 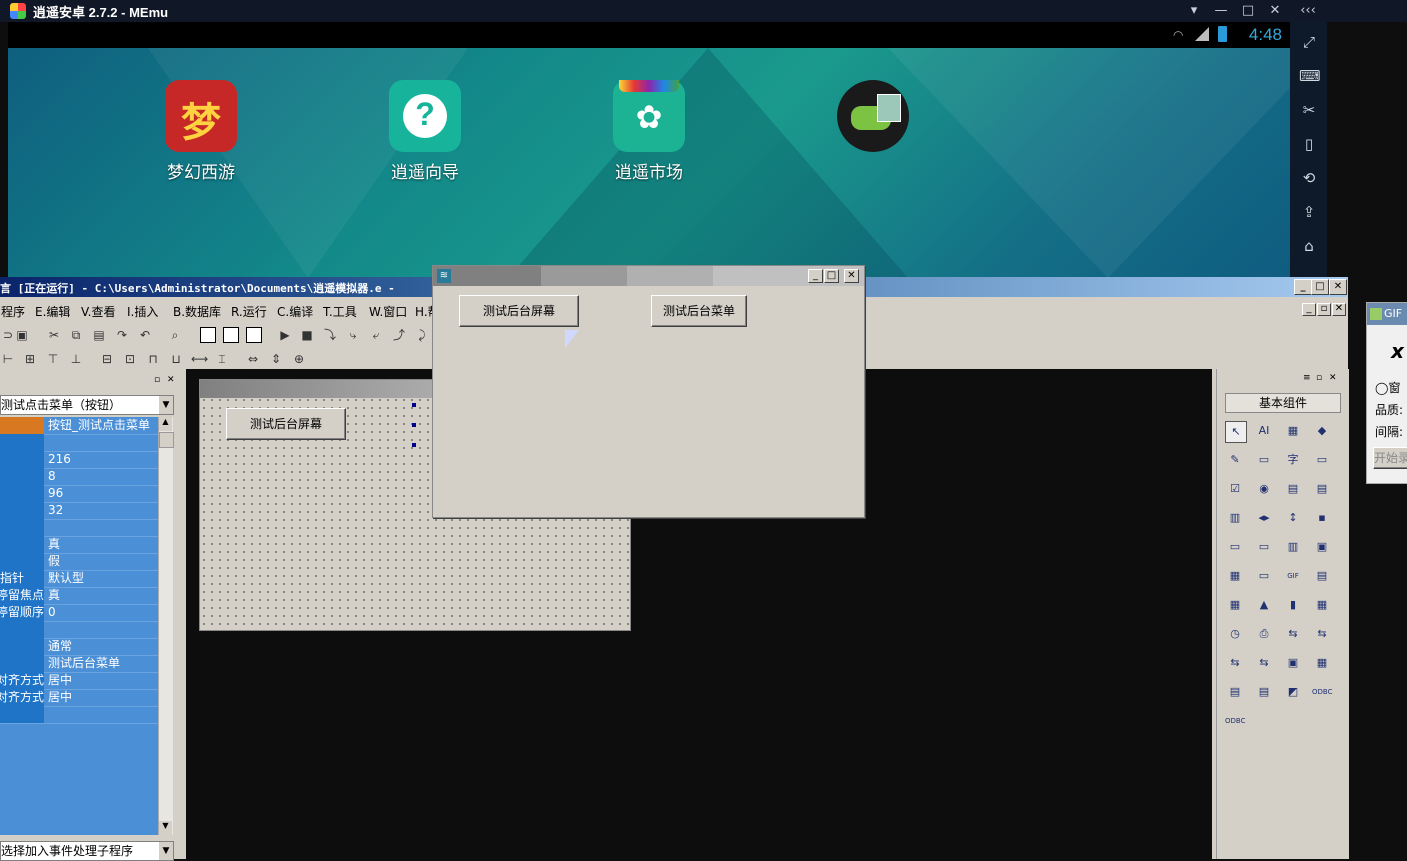 What do you see at coordinates (79, 460) in the screenshot?
I see `property-row: 216` at bounding box center [79, 460].